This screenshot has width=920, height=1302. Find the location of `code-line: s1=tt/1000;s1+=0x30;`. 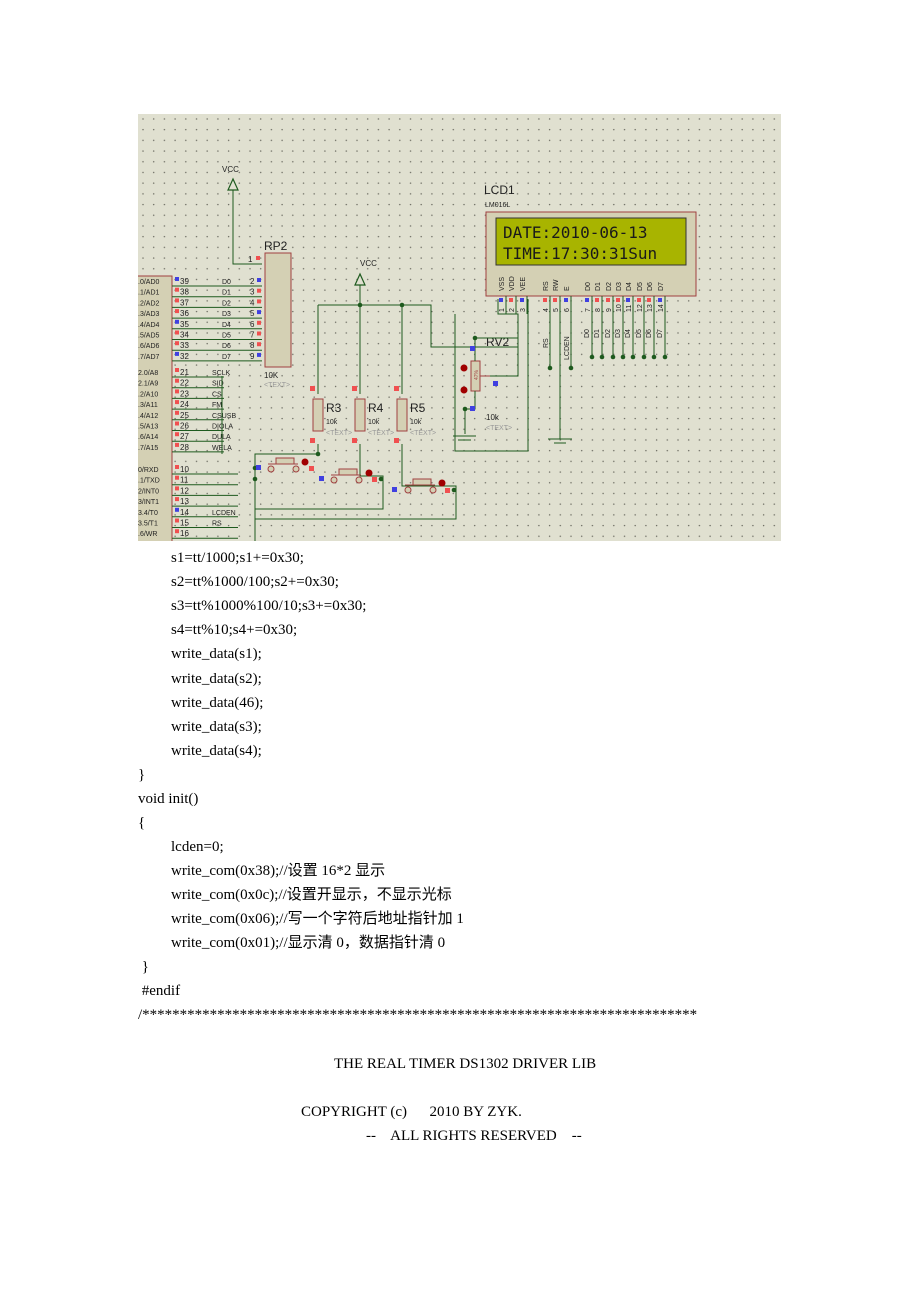

code-line: s1=tt/1000;s1+=0x30; is located at coordinates (237, 558).